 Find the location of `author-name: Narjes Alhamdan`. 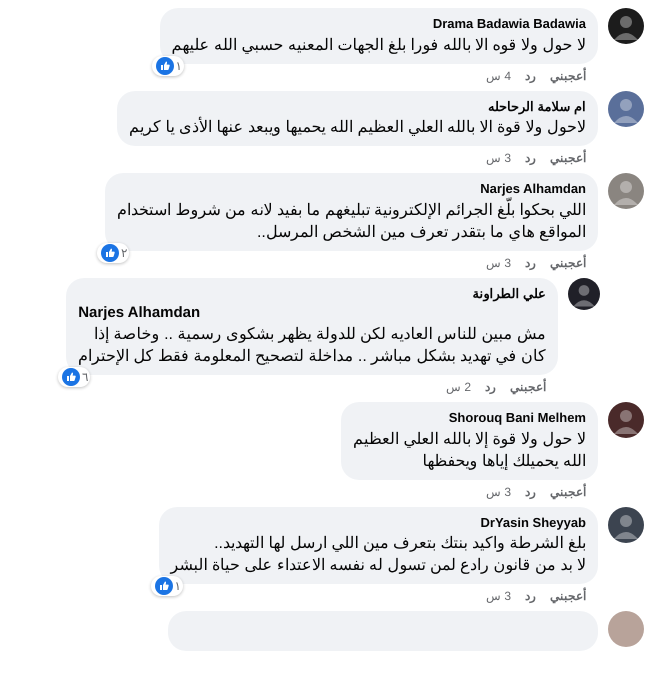

author-name: Narjes Alhamdan is located at coordinates (351, 188).